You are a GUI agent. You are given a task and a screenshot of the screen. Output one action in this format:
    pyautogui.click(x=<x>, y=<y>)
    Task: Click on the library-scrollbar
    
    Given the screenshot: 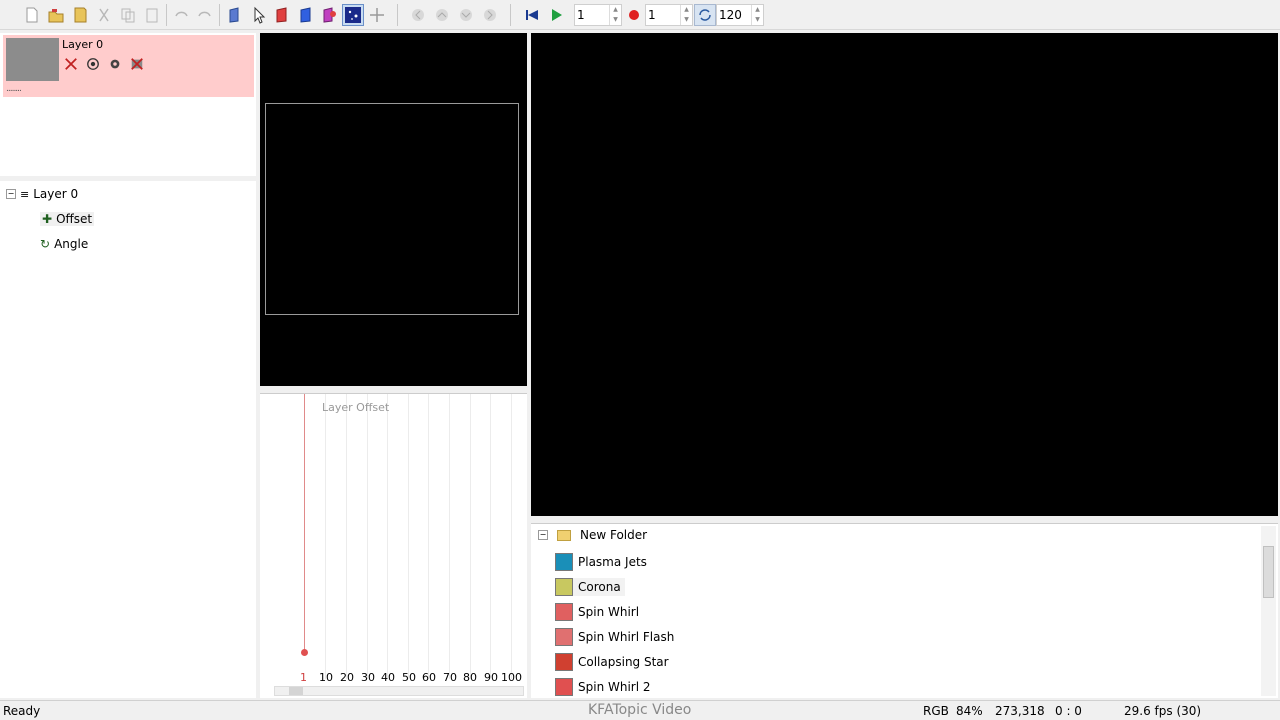 What is the action you would take?
    pyautogui.click(x=1268, y=611)
    